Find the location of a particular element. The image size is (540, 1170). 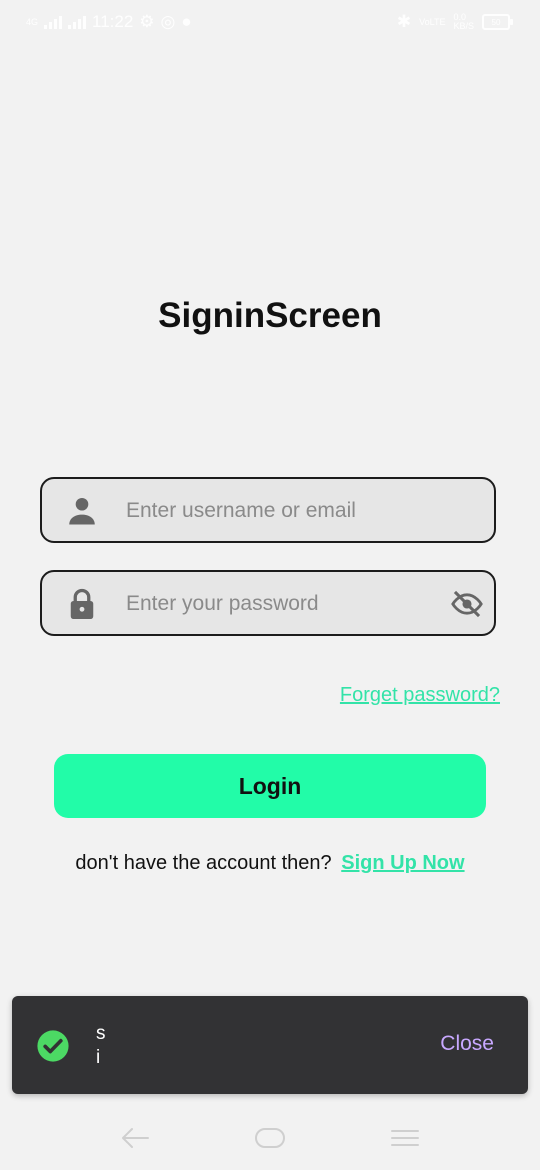

bluetooth-icon: ✱ is located at coordinates (404, 21).